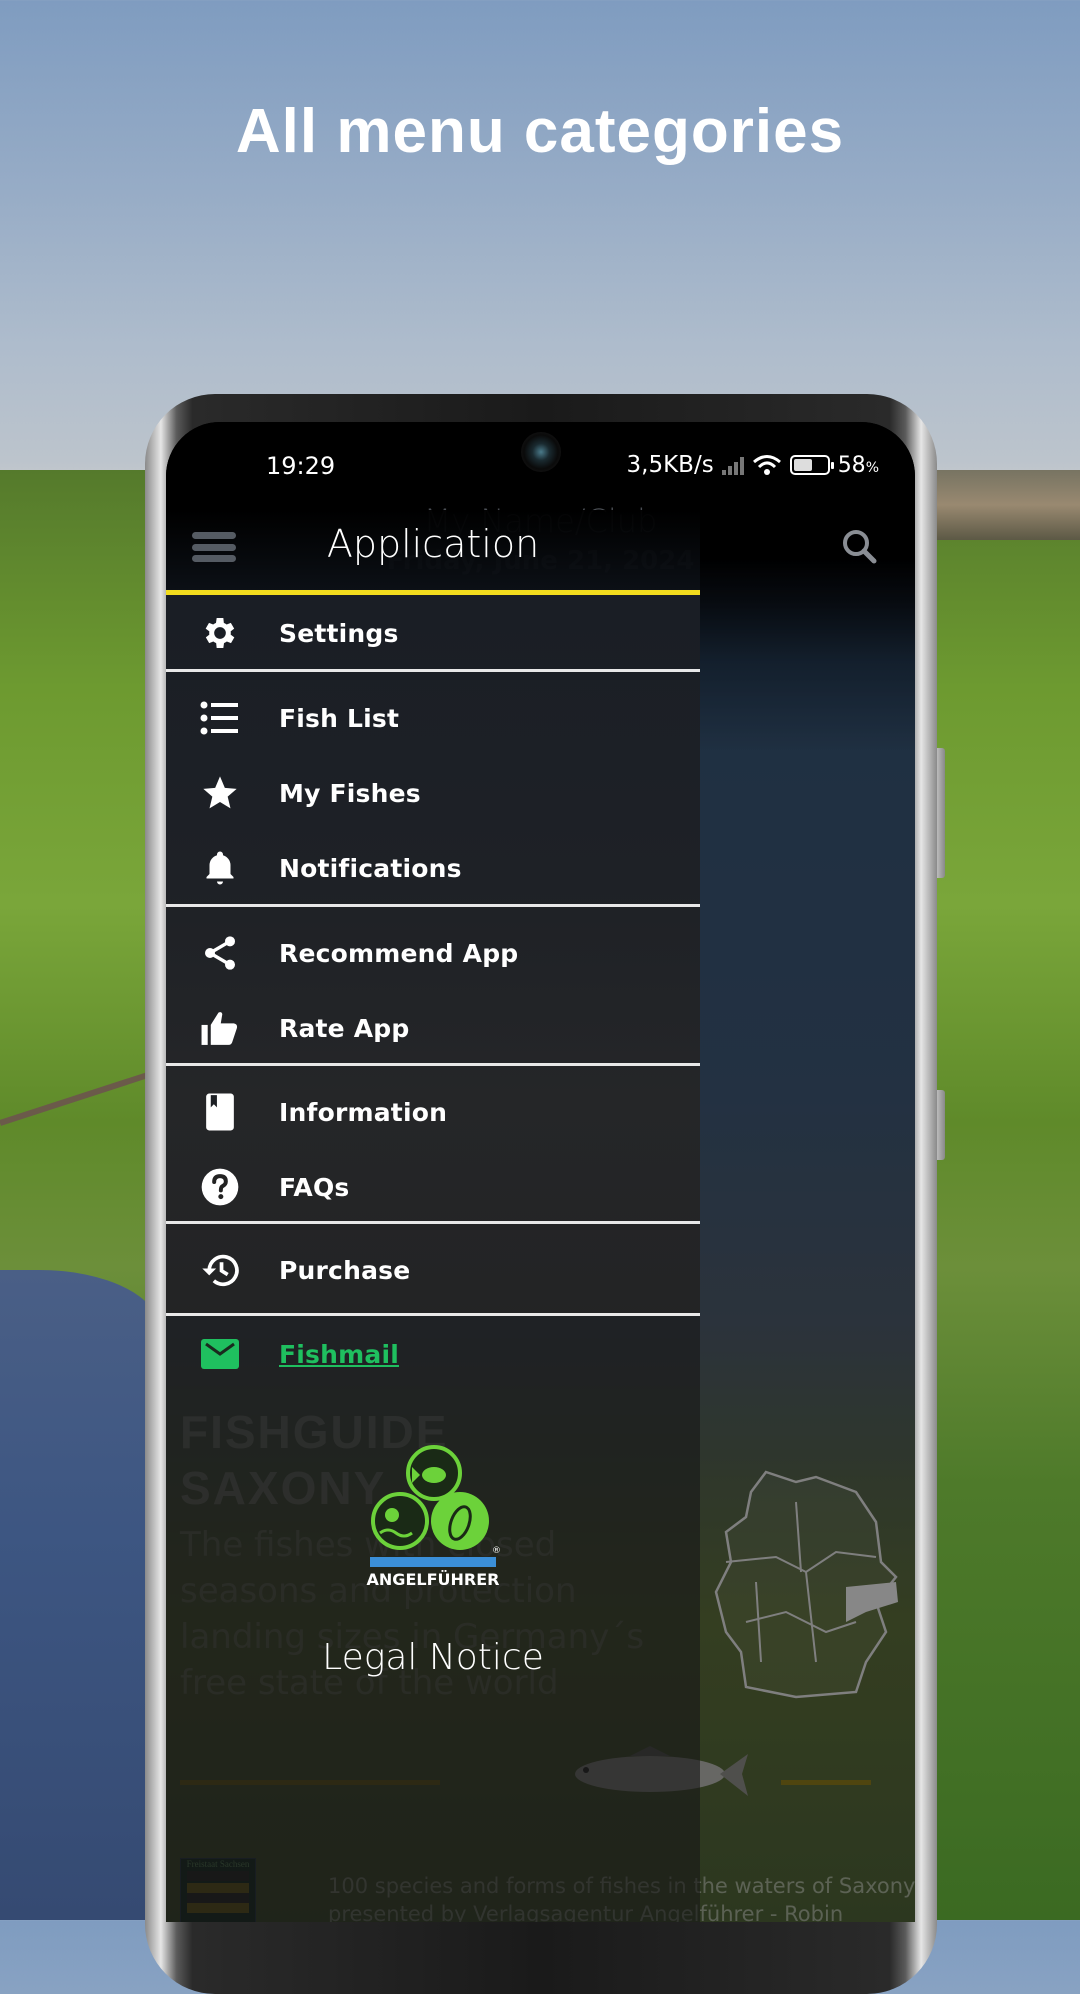 The width and height of the screenshot is (1080, 1994). I want to click on menu-item-faqs: FAQs, so click(433, 1187).